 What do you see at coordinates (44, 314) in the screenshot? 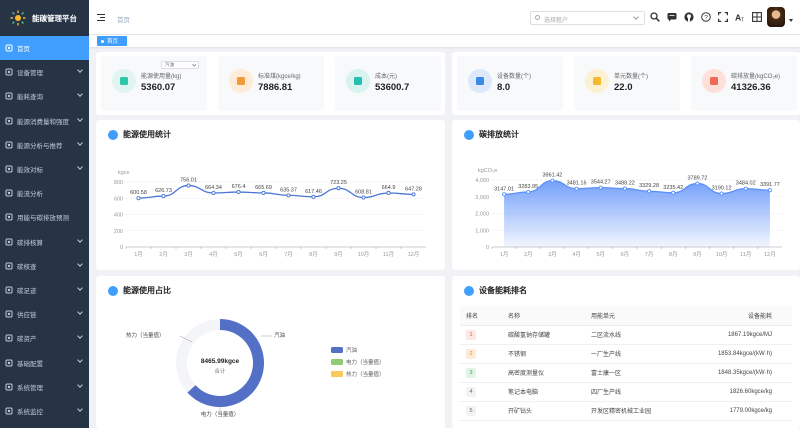
I see `sidebar-item-11: 供应链` at bounding box center [44, 314].